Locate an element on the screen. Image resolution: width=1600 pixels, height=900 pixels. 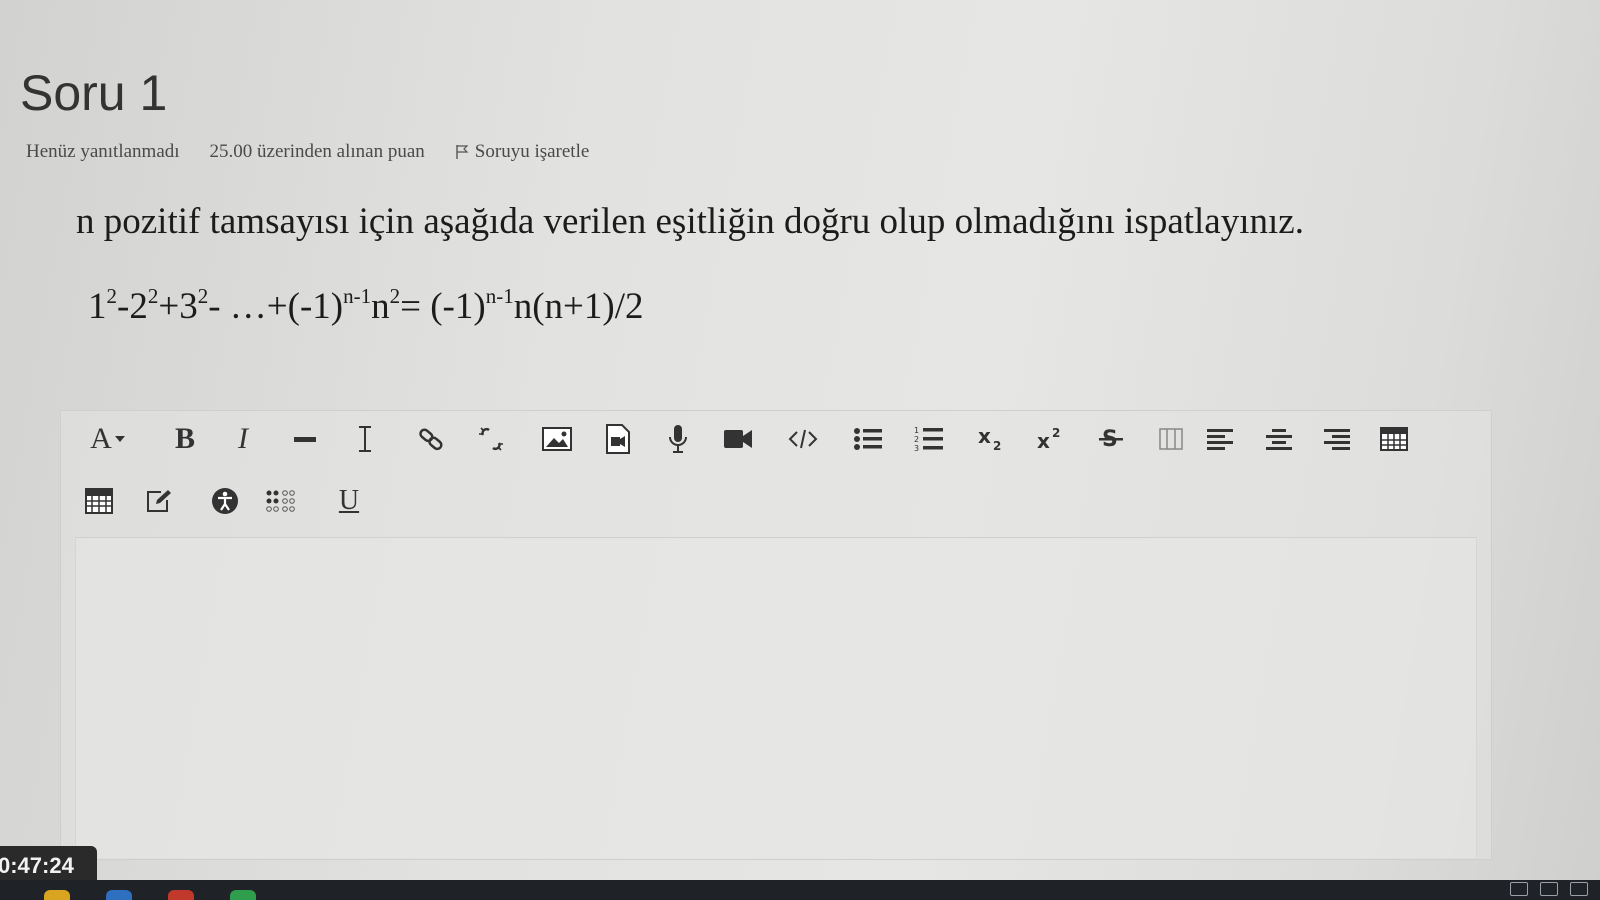
unlink-icon is located at coordinates (491, 439).